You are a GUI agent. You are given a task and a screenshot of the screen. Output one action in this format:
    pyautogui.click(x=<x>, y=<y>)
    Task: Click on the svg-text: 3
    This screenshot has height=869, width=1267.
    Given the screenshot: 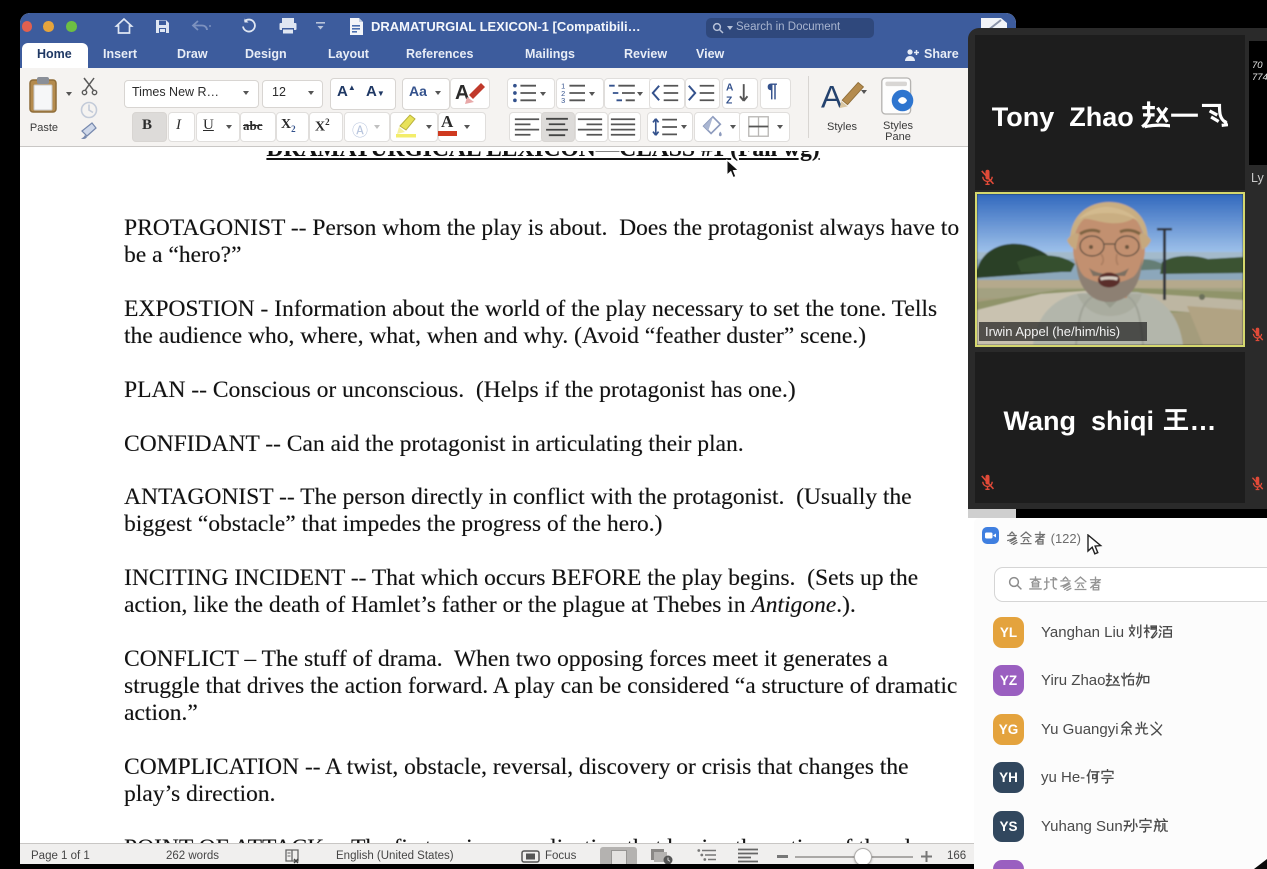 What is the action you would take?
    pyautogui.click(x=563, y=100)
    